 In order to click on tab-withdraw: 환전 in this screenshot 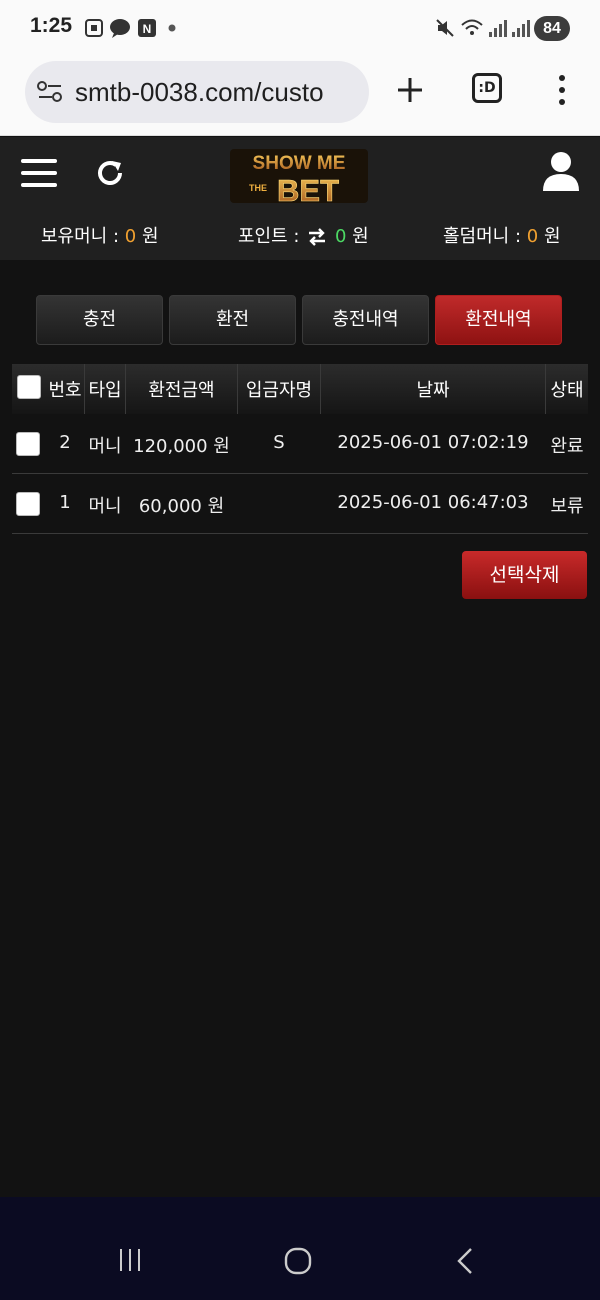, I will do `click(232, 320)`.